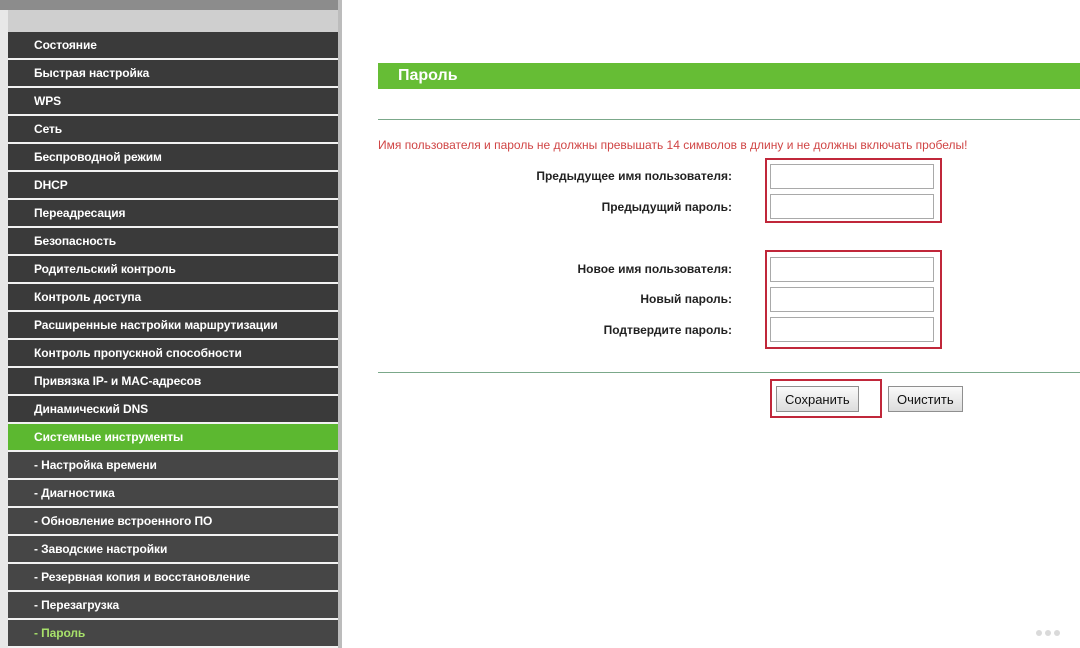 The width and height of the screenshot is (1080, 648). Describe the element at coordinates (1048, 633) in the screenshot. I see `watermark-icon` at that location.